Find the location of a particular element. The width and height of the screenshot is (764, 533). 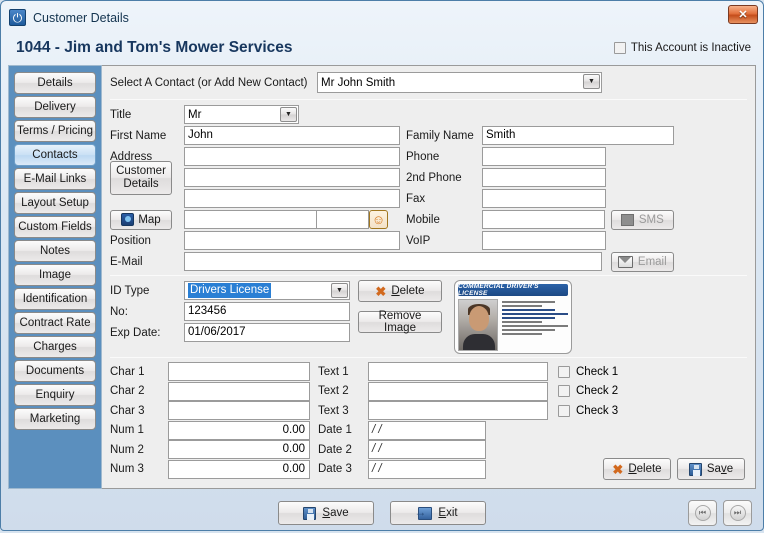

globe-icon is located at coordinates (128, 219).